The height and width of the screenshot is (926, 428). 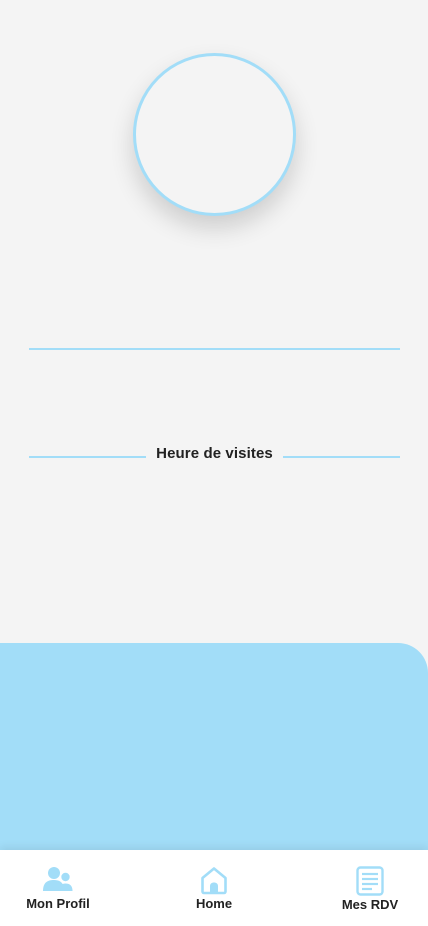 I want to click on visits-section-heading: Heure de visites, so click(x=214, y=455).